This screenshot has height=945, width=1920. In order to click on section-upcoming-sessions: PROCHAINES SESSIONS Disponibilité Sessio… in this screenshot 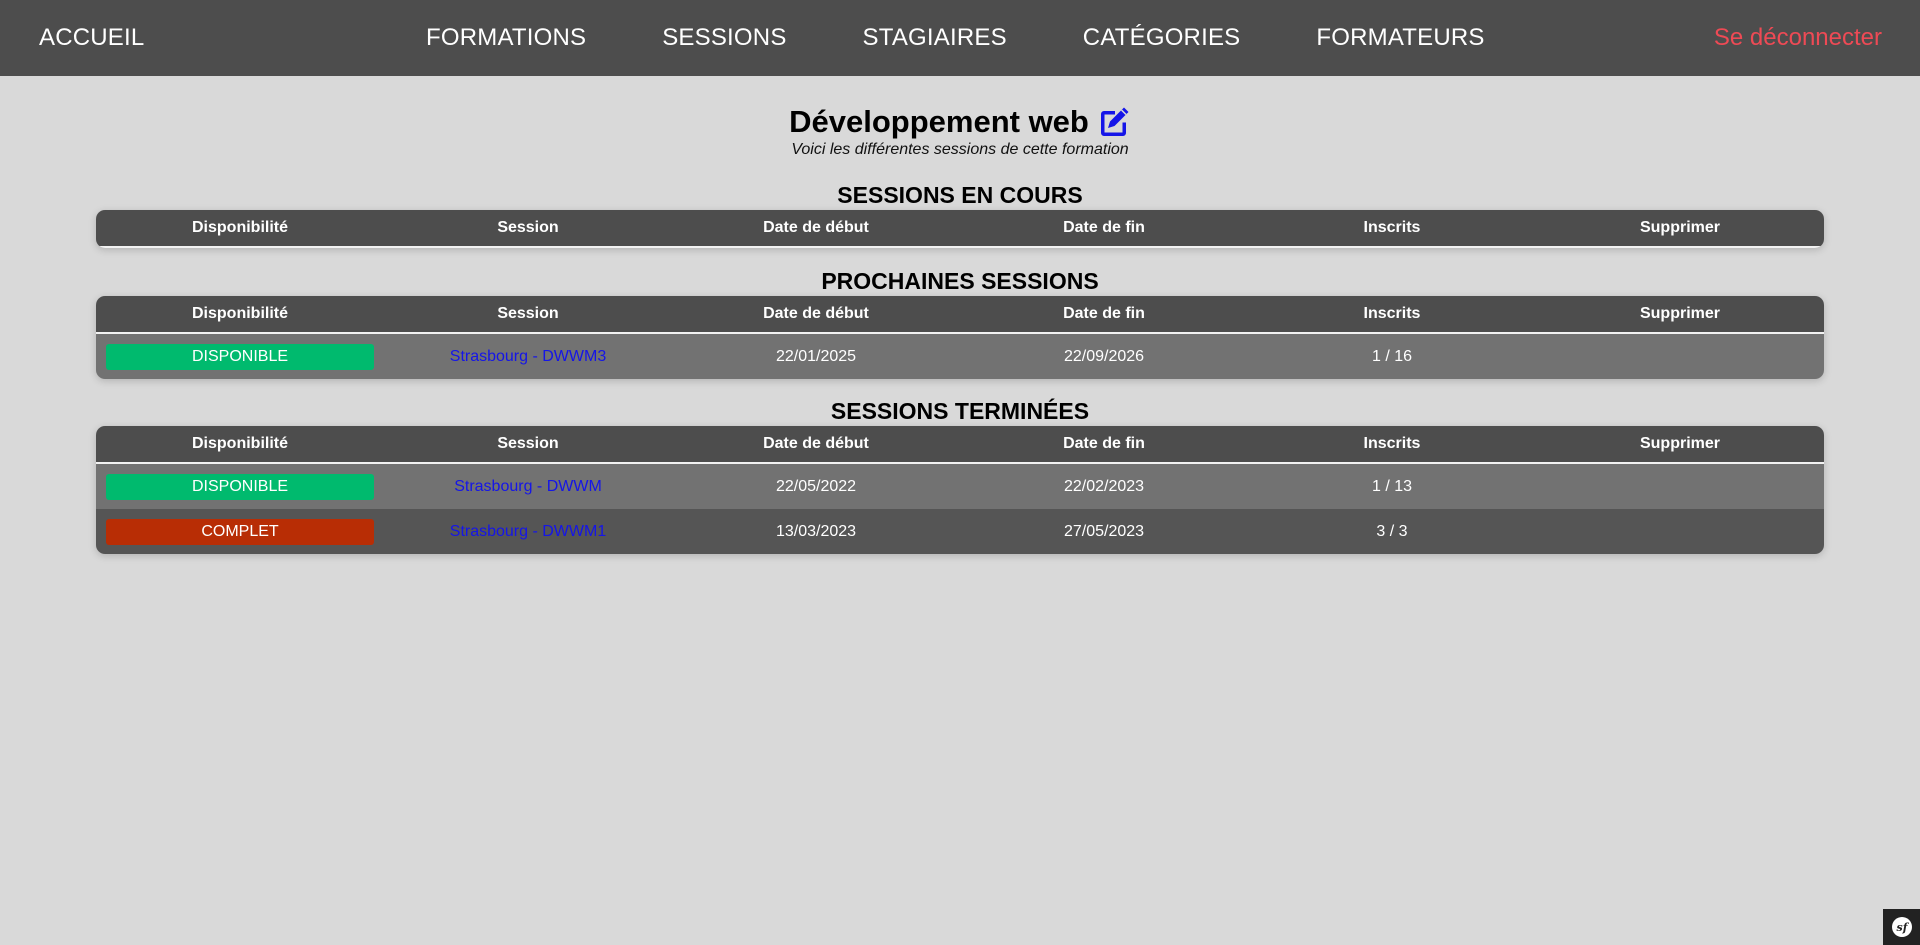, I will do `click(960, 322)`.